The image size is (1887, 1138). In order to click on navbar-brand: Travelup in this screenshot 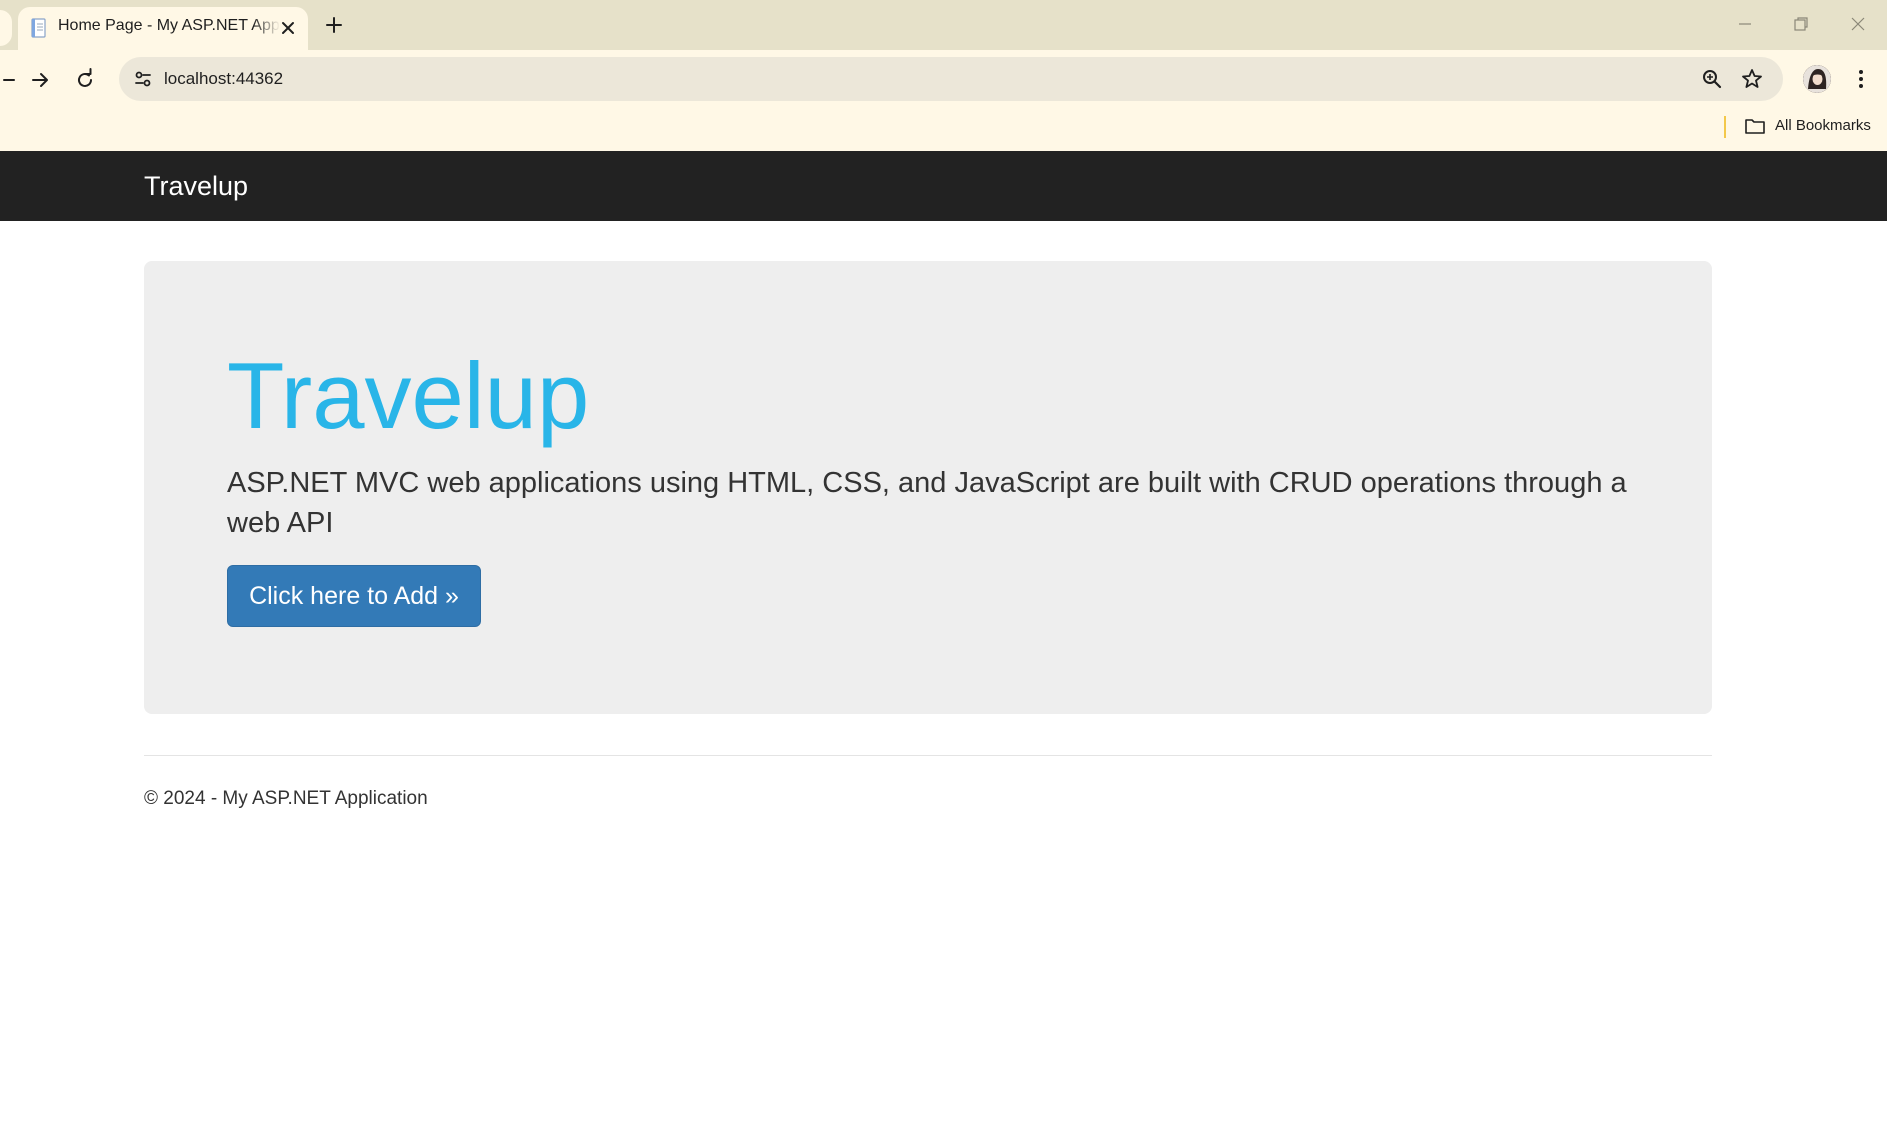, I will do `click(196, 186)`.